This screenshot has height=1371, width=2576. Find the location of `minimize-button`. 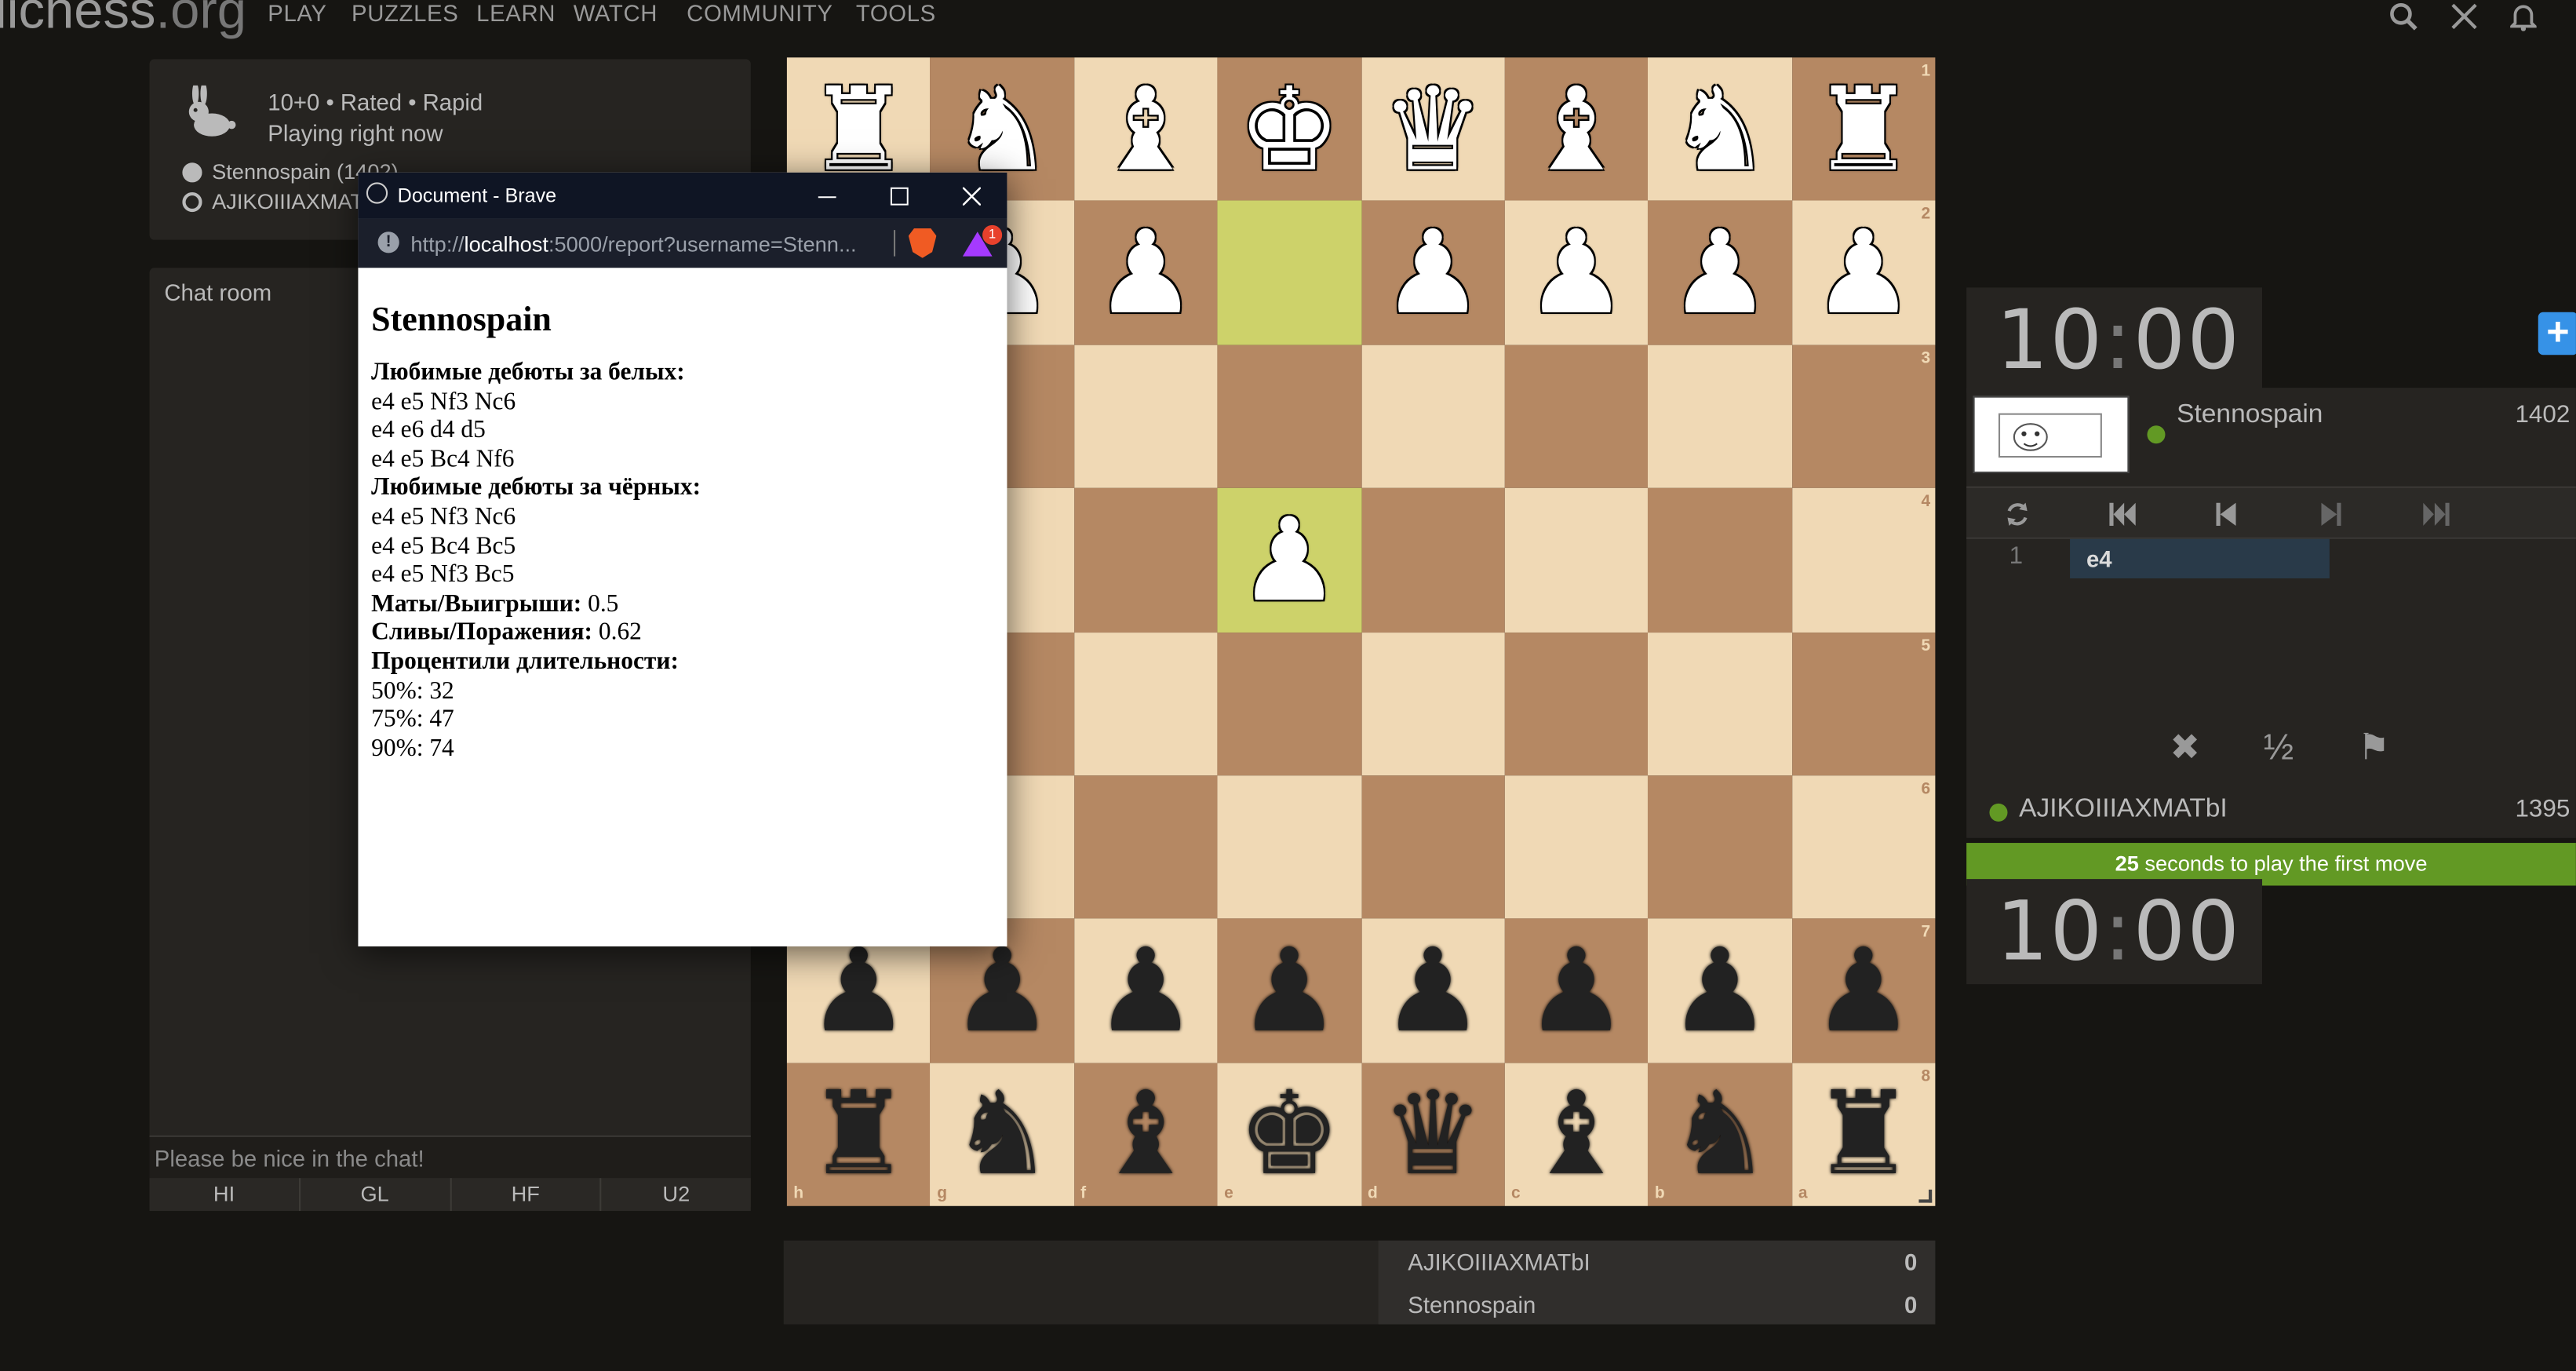

minimize-button is located at coordinates (826, 196).